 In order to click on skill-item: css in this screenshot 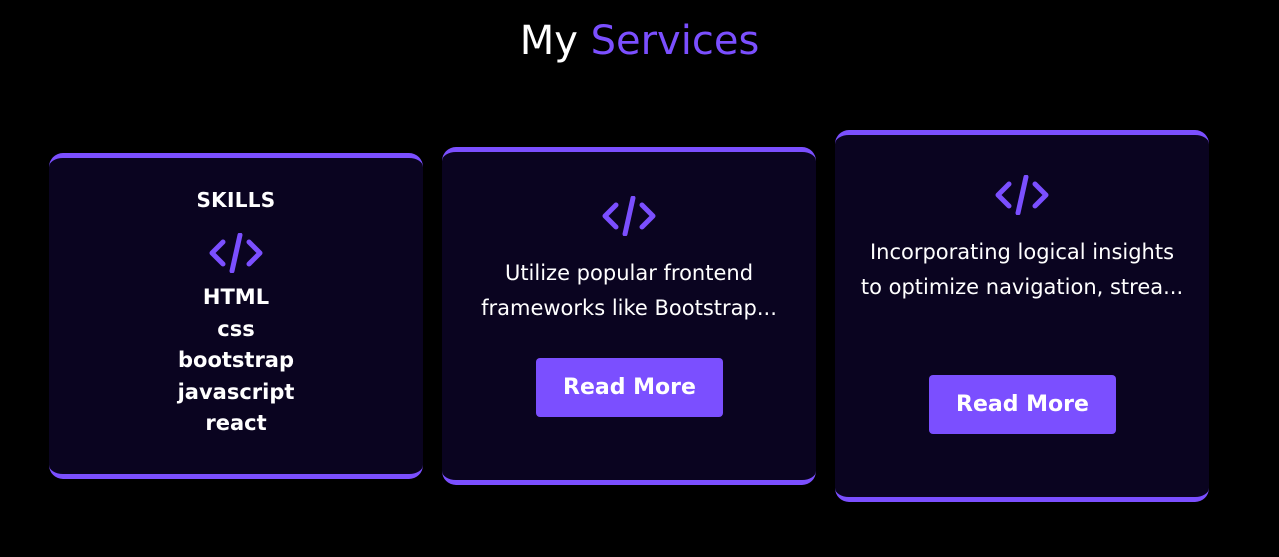, I will do `click(236, 328)`.